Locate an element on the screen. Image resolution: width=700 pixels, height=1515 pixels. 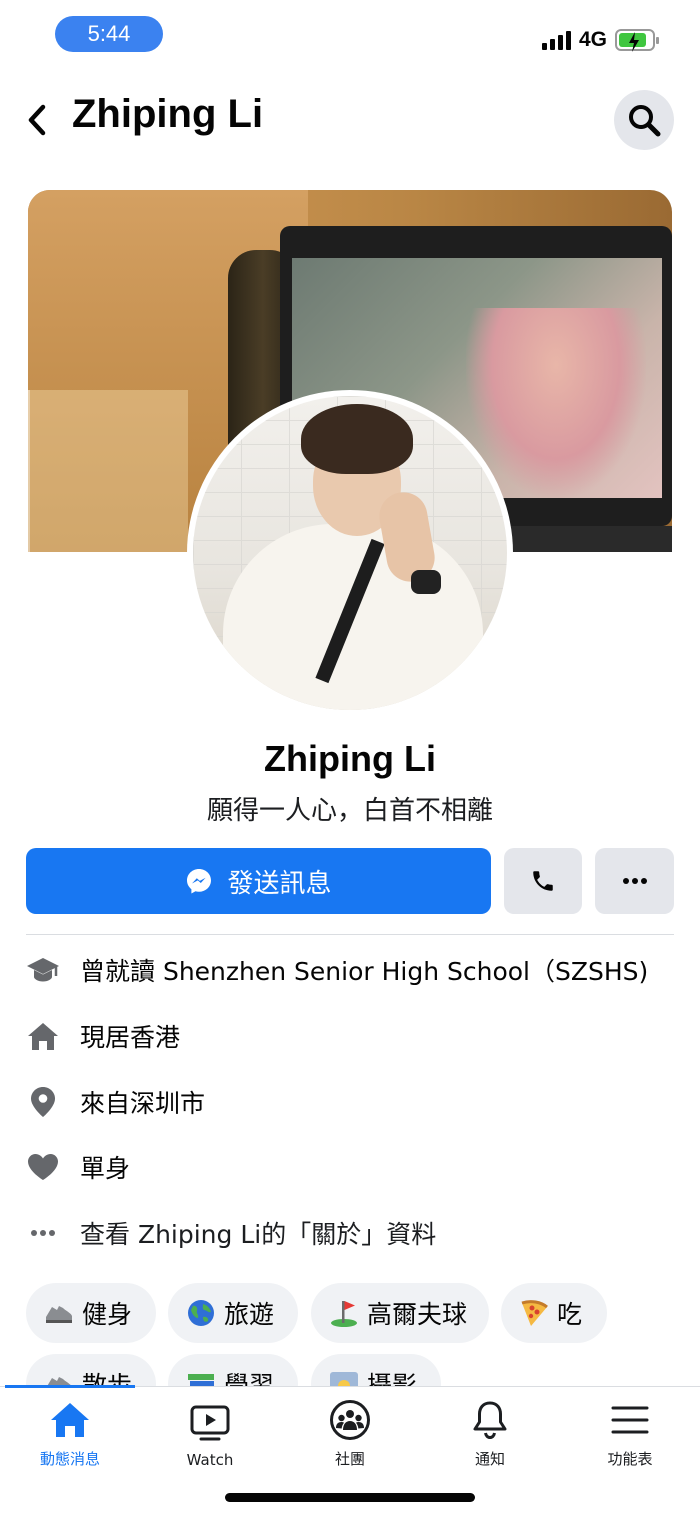
search-button is located at coordinates (644, 120).